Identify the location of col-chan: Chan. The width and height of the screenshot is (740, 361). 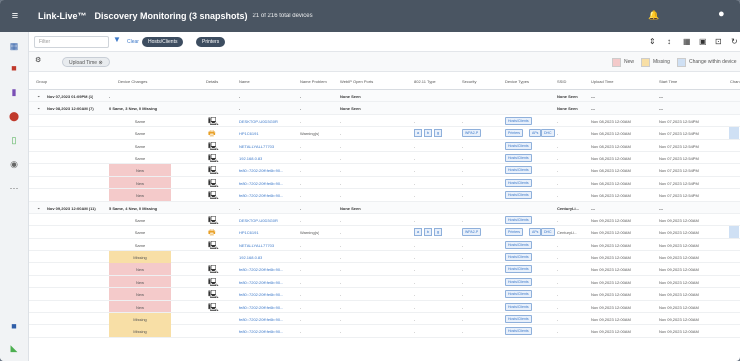
(735, 81).